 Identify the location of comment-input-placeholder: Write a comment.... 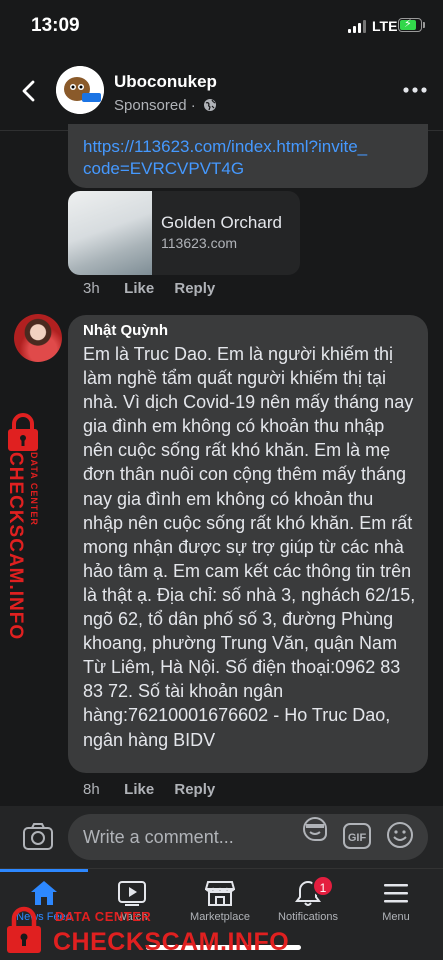
(158, 837).